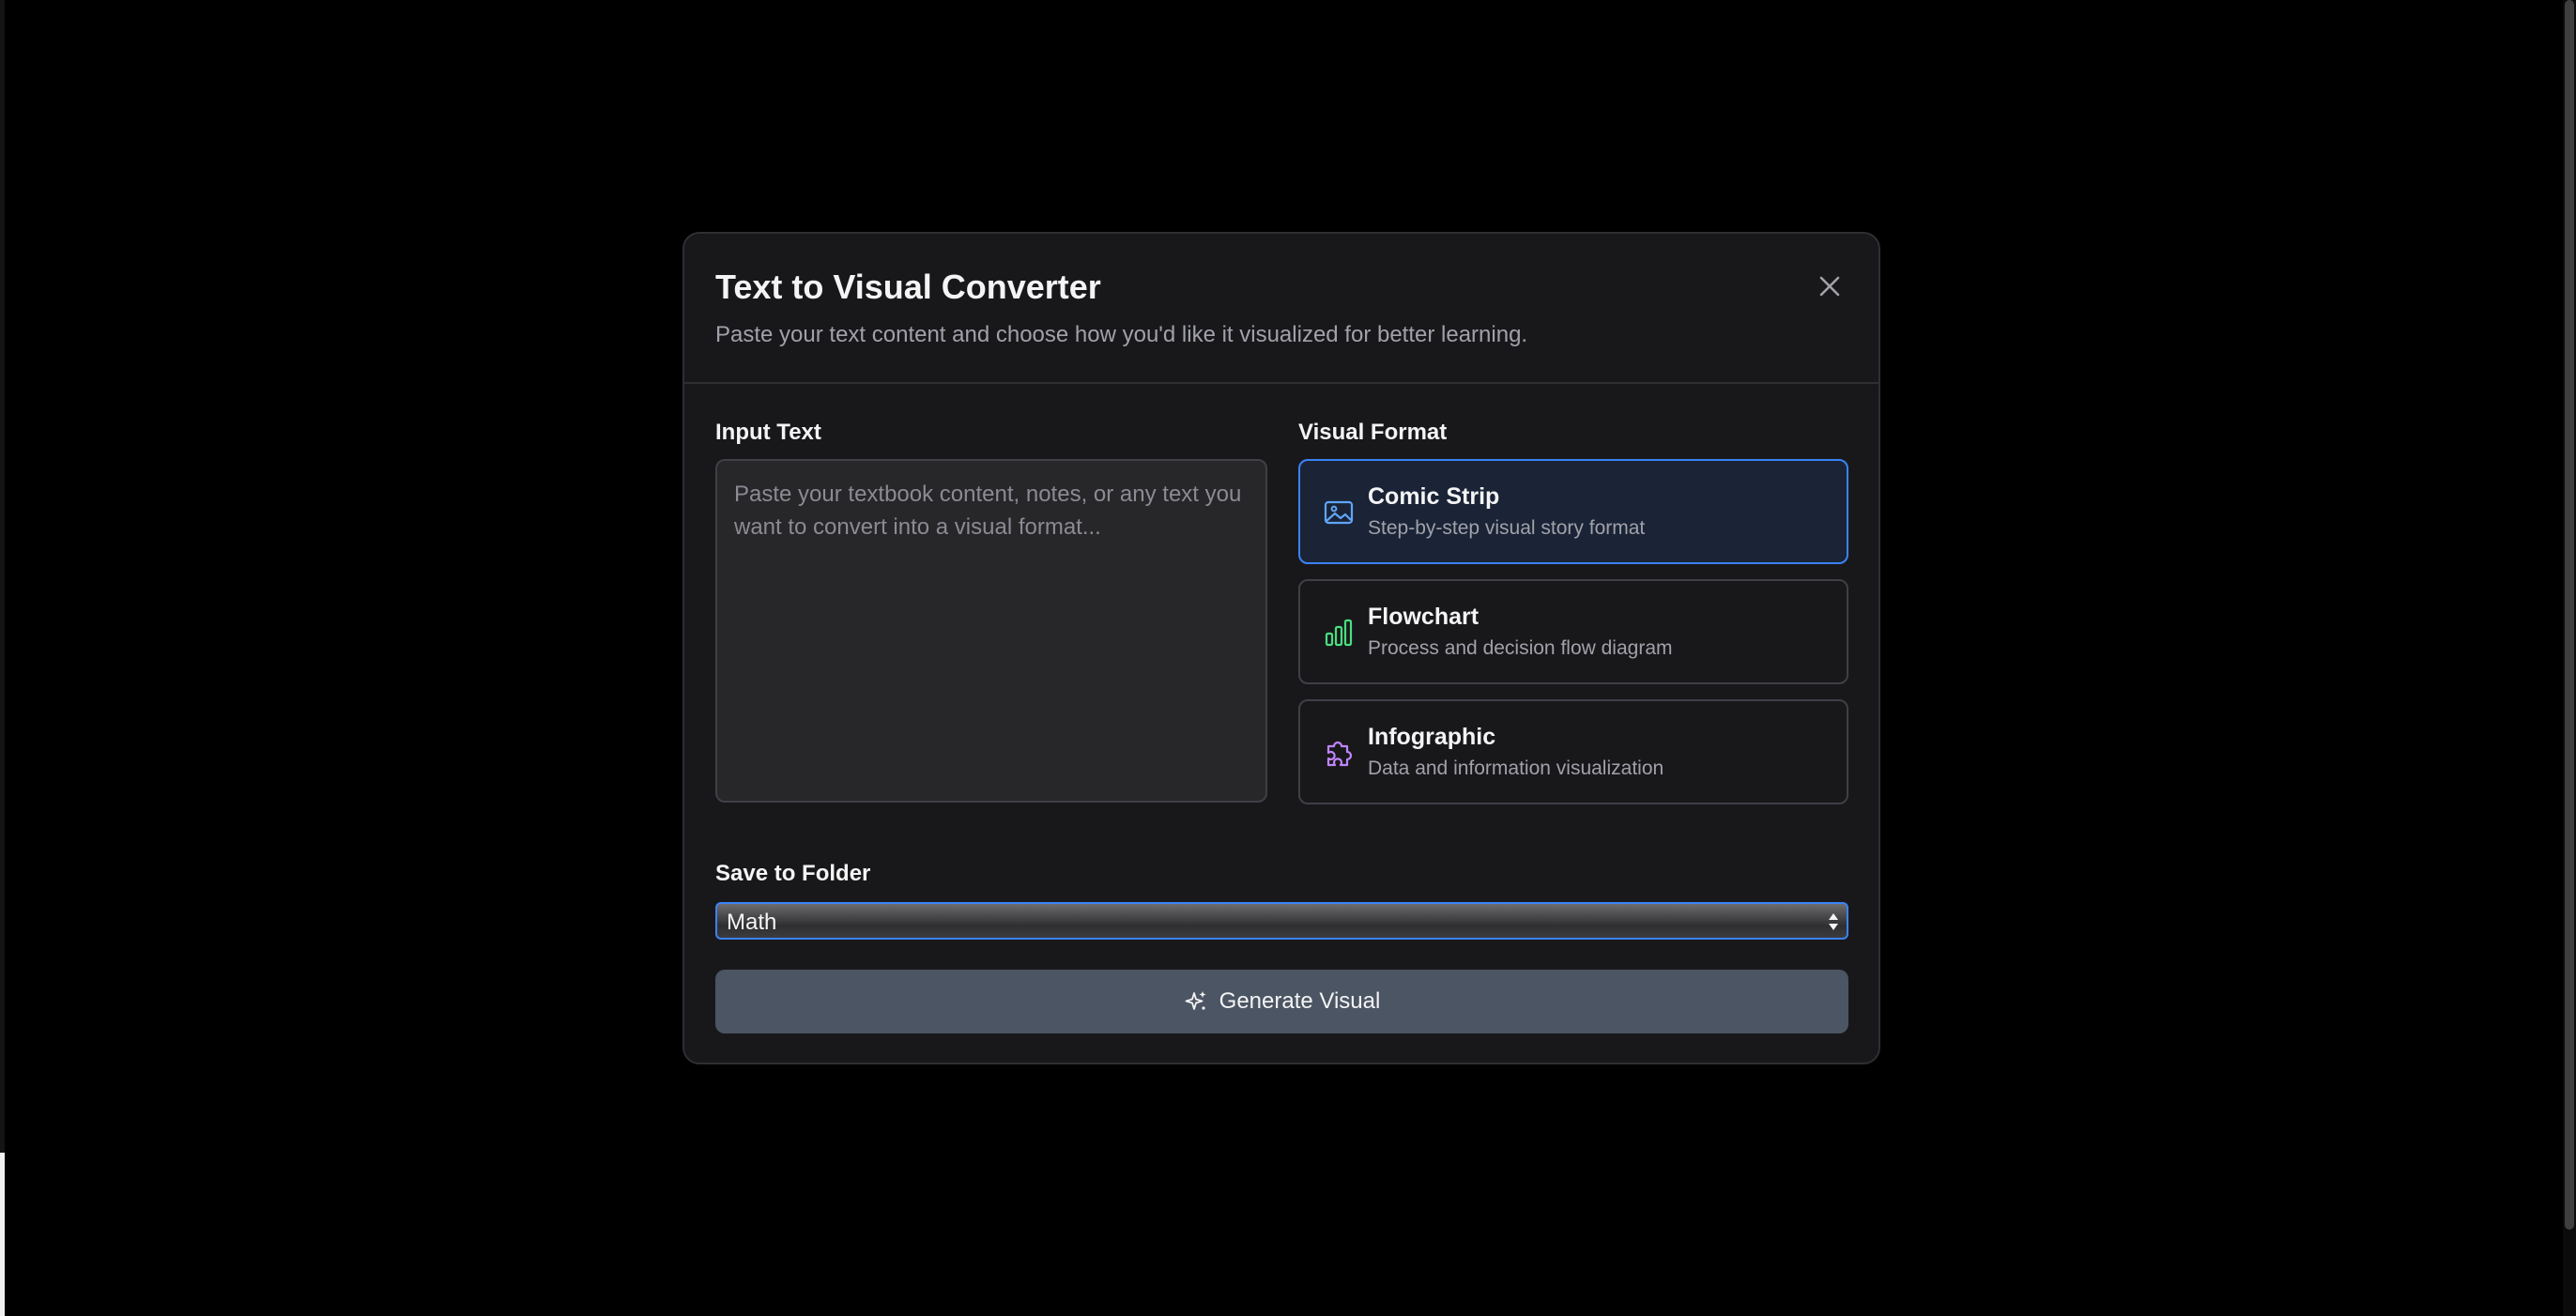  I want to click on input-text-area, so click(991, 631).